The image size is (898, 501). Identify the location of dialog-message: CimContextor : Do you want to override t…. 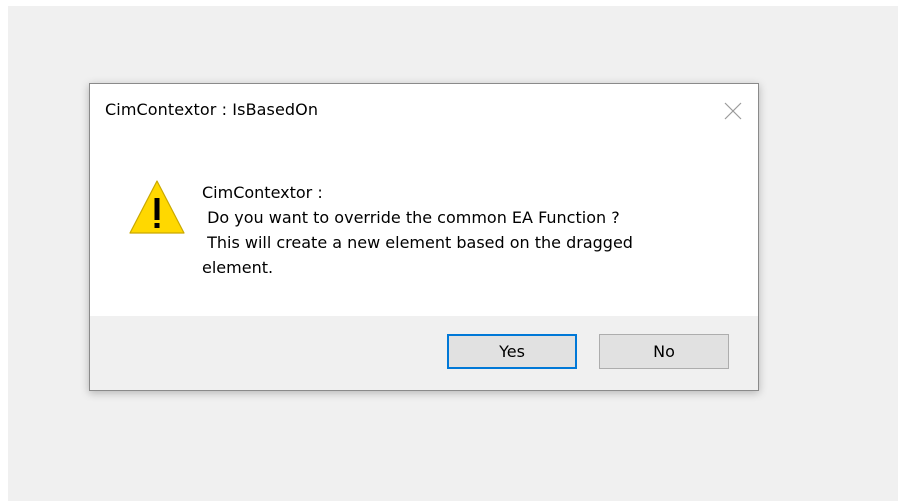
(417, 230).